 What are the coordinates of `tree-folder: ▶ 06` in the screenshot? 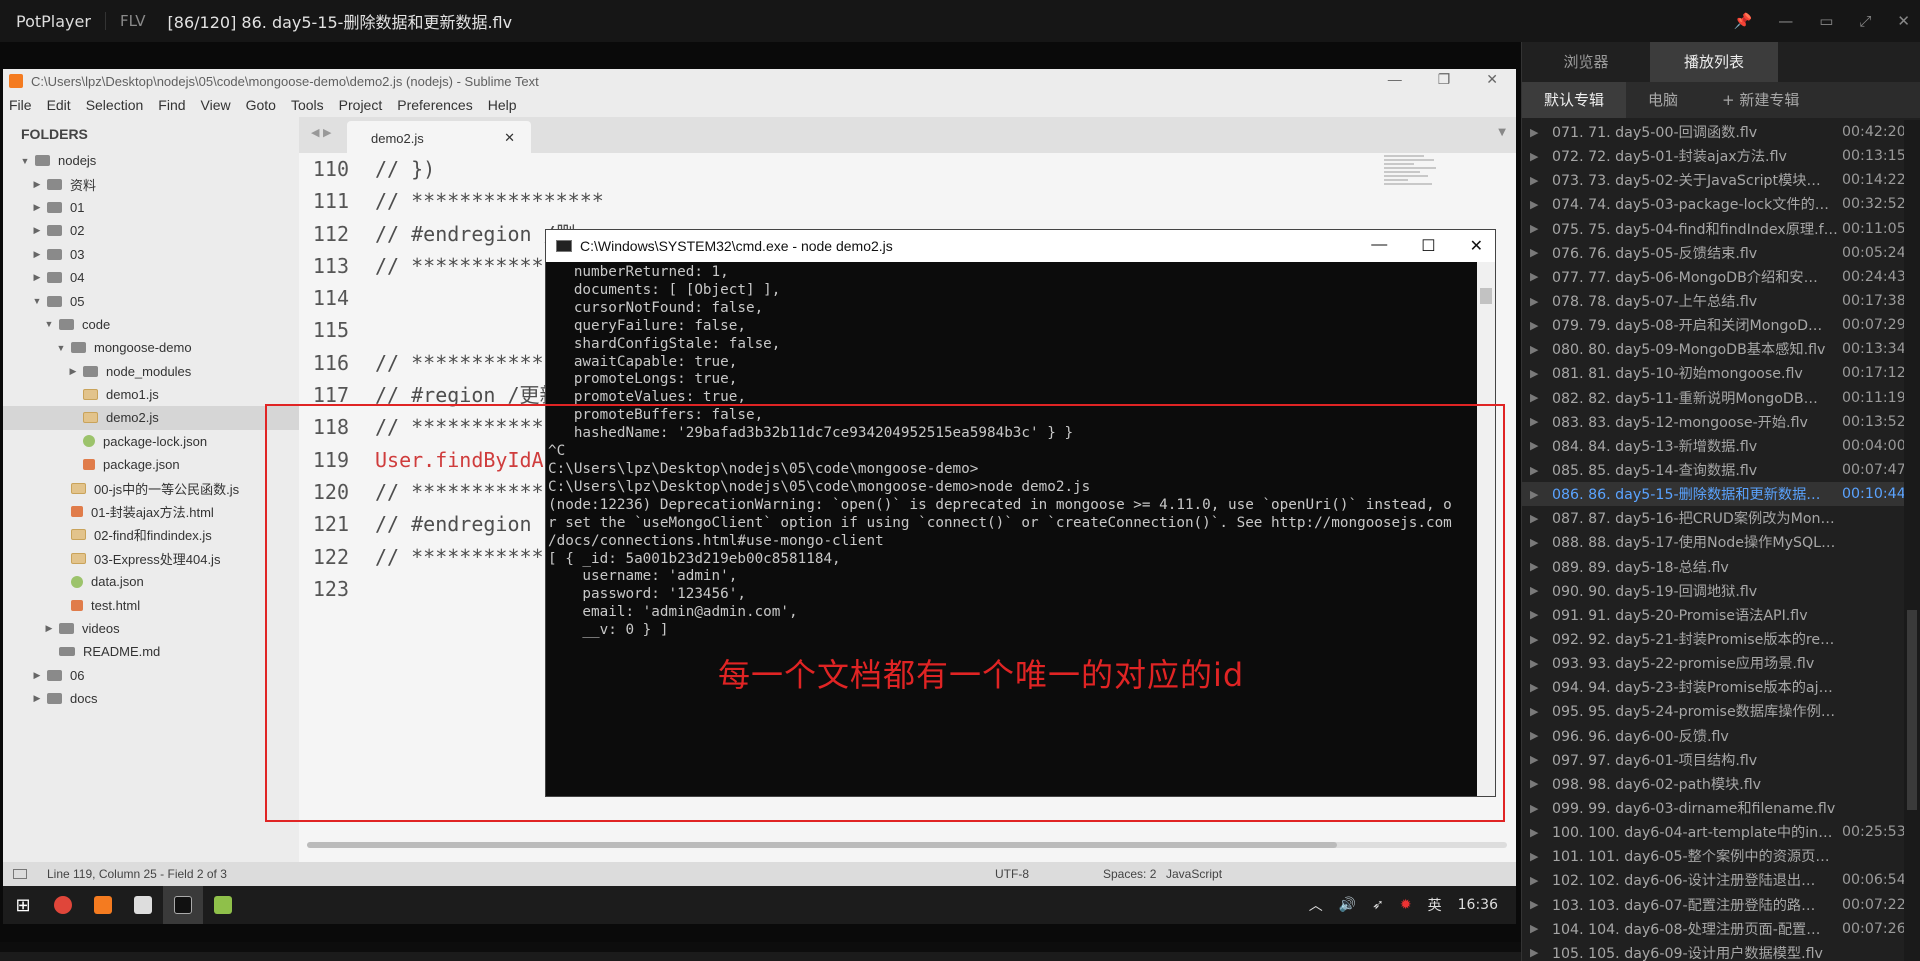 It's located at (151, 675).